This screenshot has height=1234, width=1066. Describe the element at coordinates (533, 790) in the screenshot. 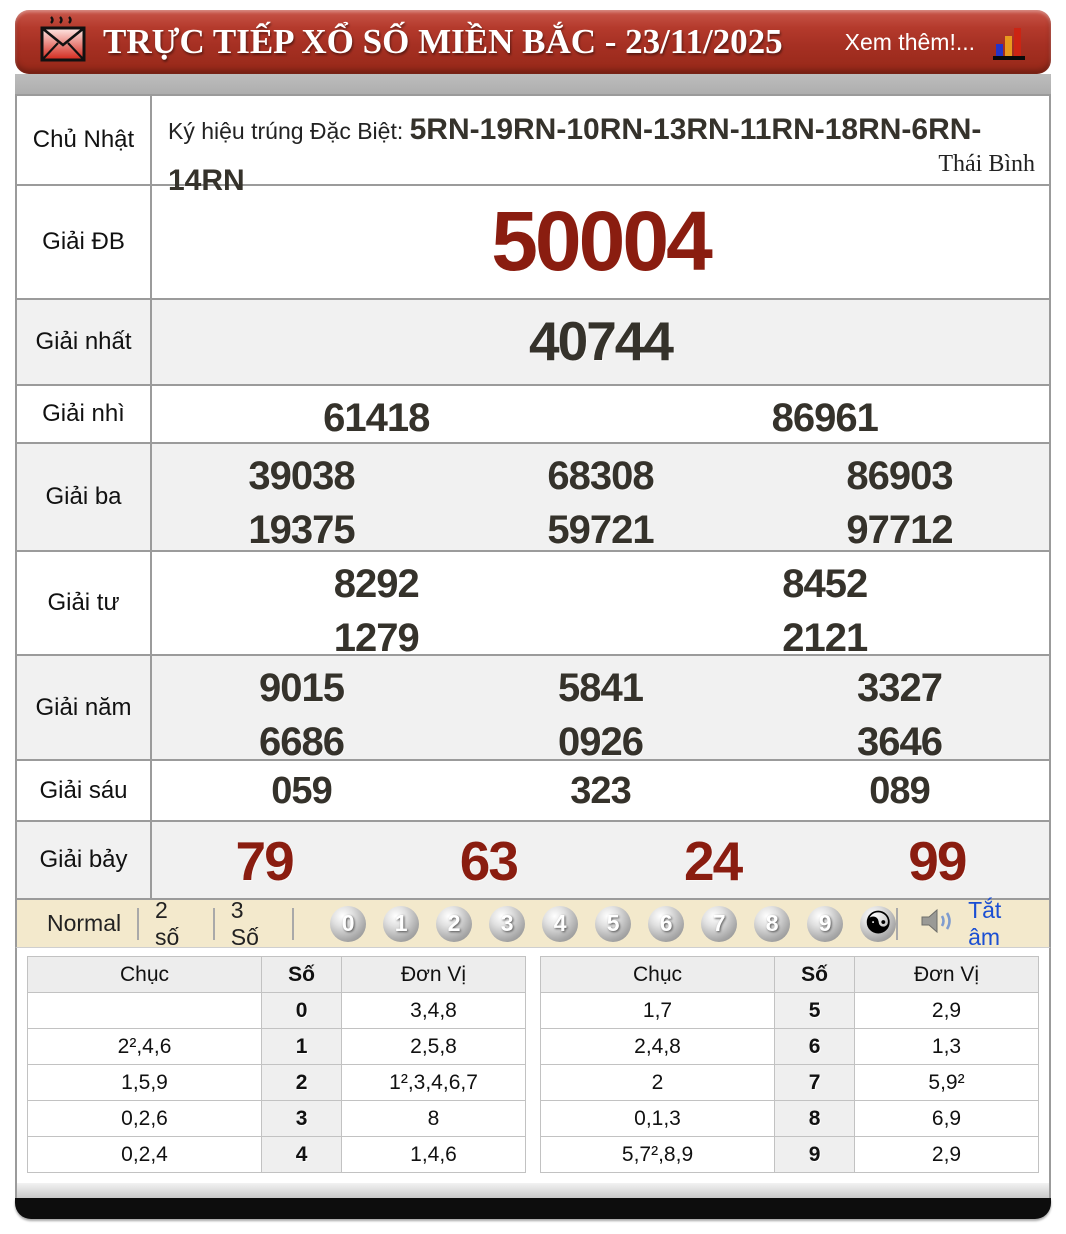

I see `table-row: Giải sáu 059 323 089` at that location.